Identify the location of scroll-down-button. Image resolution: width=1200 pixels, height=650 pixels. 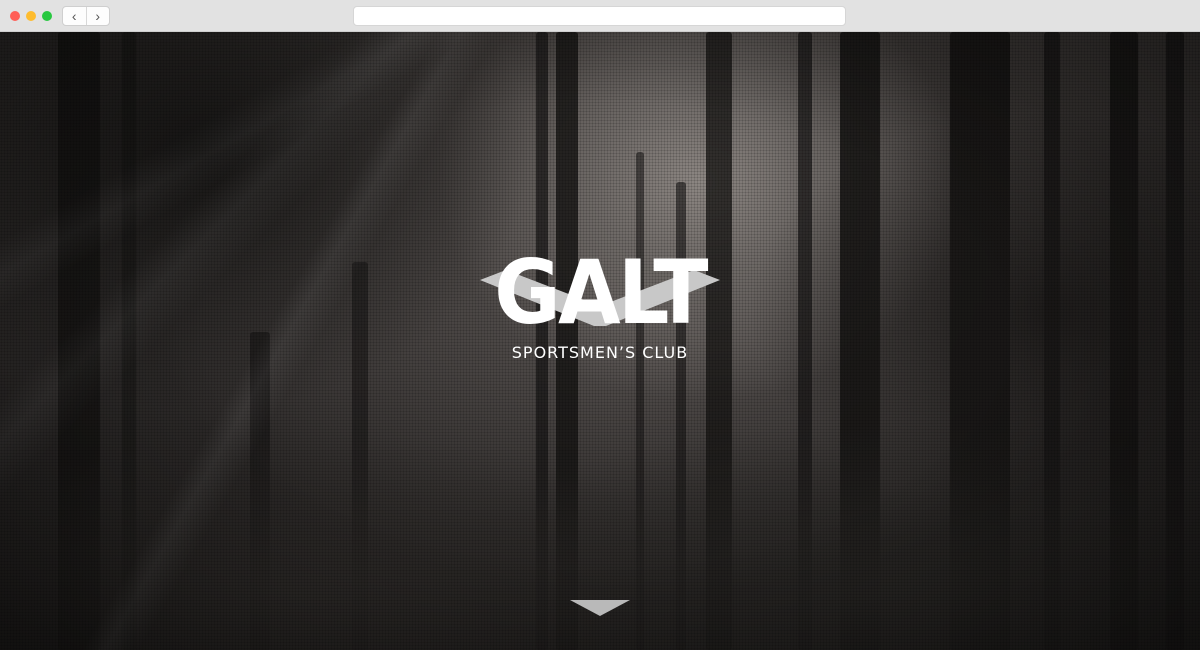
(600, 608).